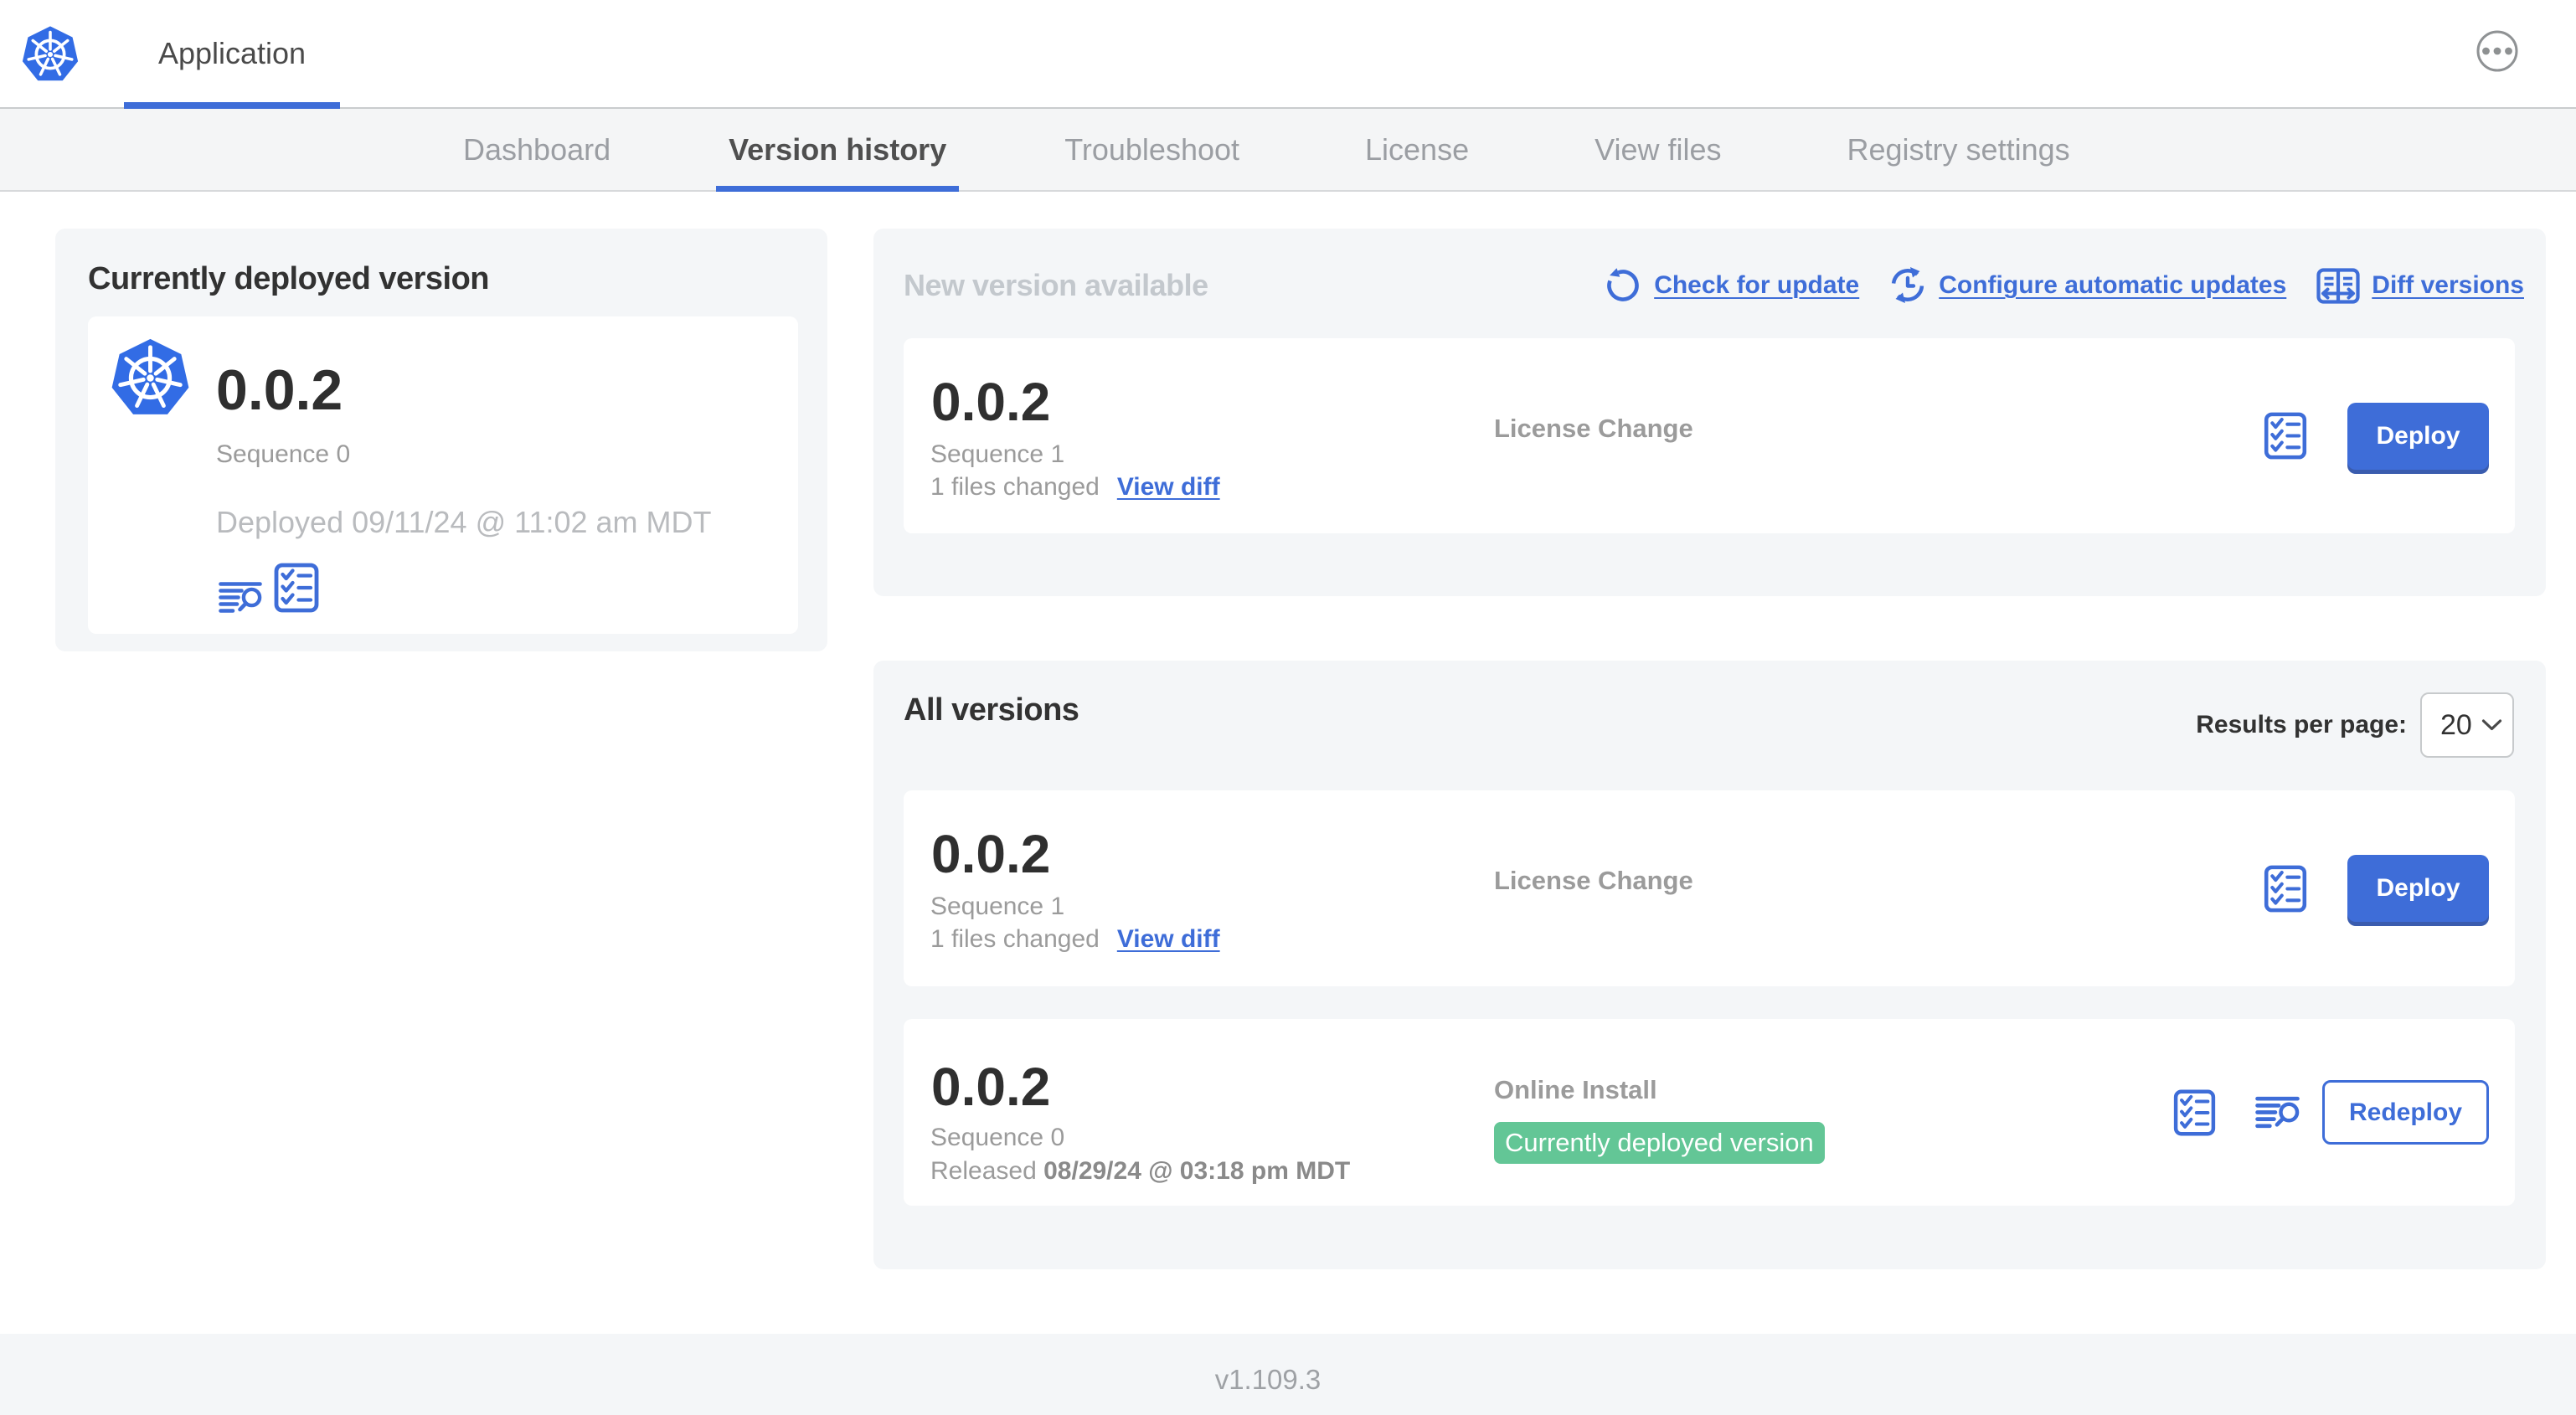 The image size is (2576, 1415). Describe the element at coordinates (279, 390) in the screenshot. I see `deployed-version-number: 0.0.2` at that location.